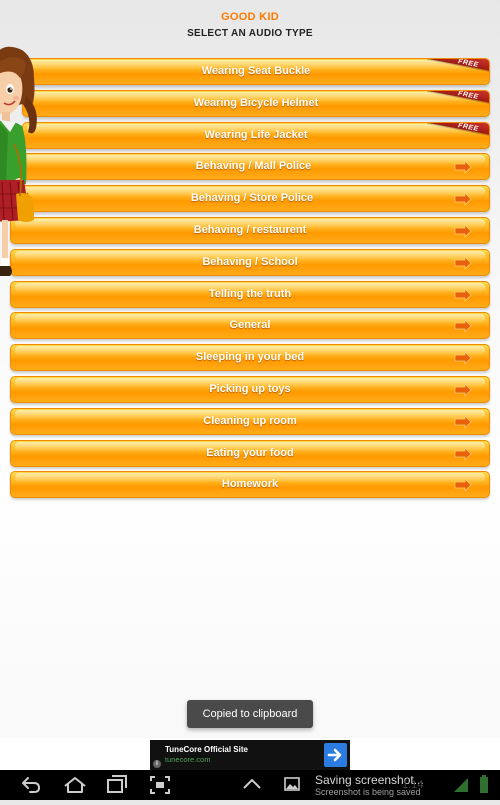 This screenshot has width=500, height=805. I want to click on menu-item-button: Wearing Life Jacket FREE, so click(256, 135).